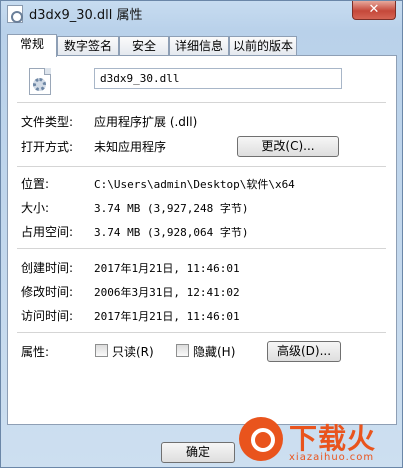  What do you see at coordinates (101, 350) in the screenshot?
I see `readonly-checkbox` at bounding box center [101, 350].